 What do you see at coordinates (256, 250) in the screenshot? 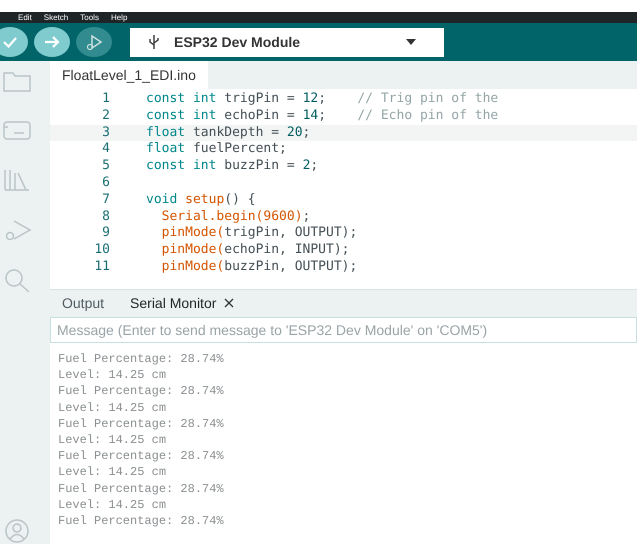
I see `code-line: pinMode(echoPin, INPUT);` at bounding box center [256, 250].